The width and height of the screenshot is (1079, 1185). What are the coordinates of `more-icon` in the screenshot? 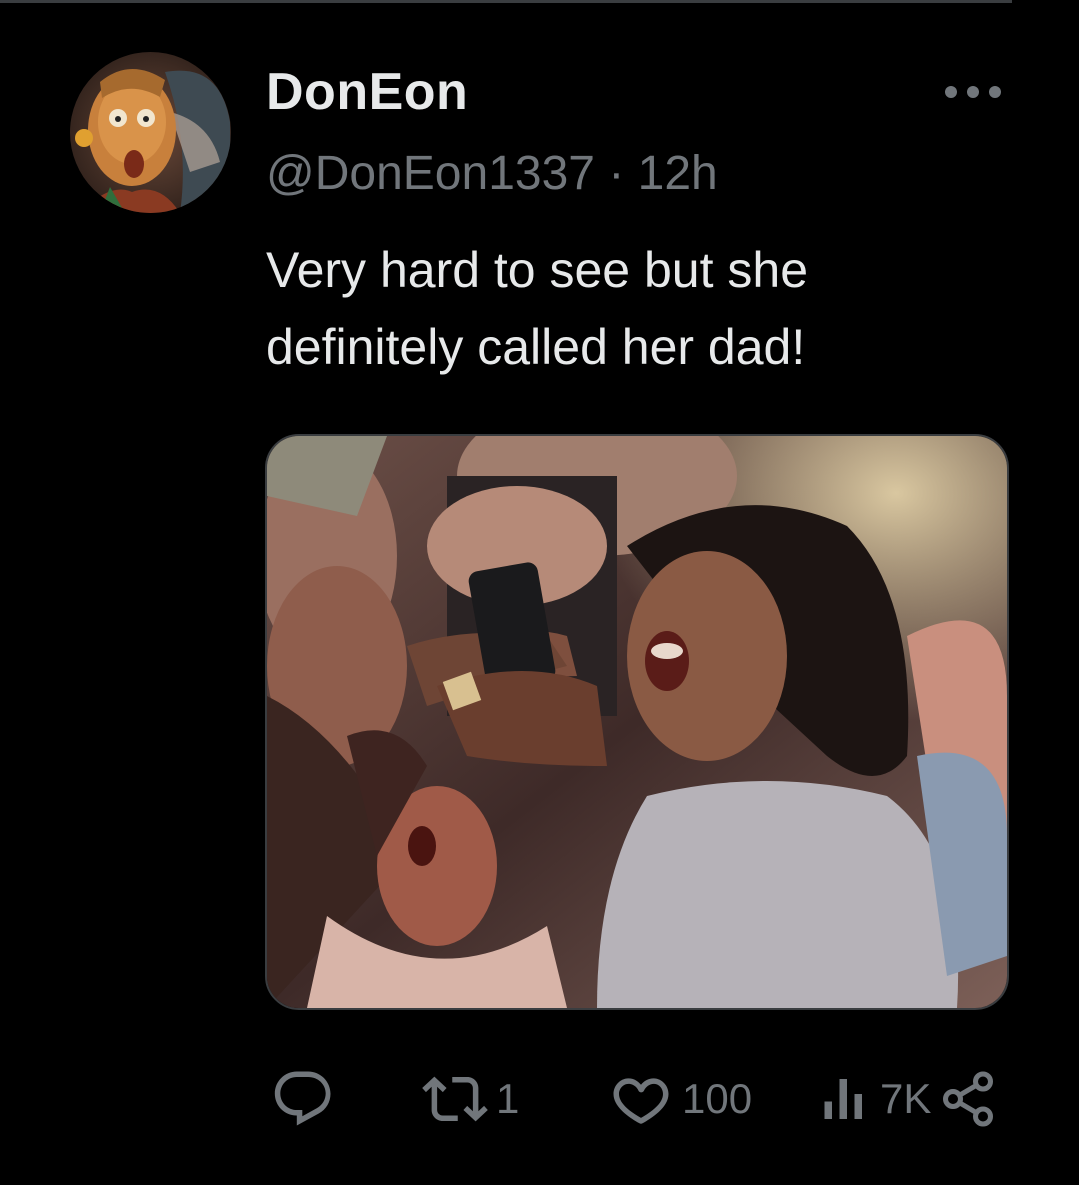 It's located at (973, 92).